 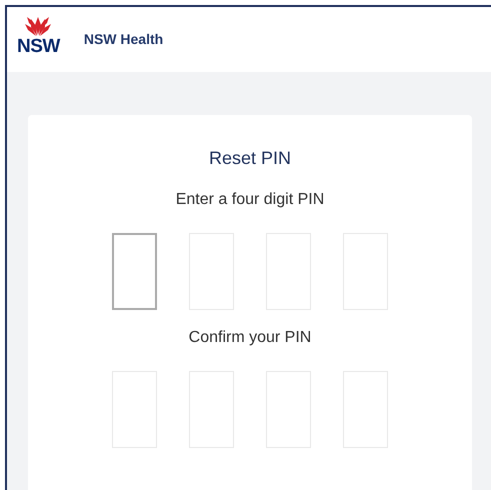 What do you see at coordinates (124, 39) in the screenshot?
I see `app-title: NSW Health` at bounding box center [124, 39].